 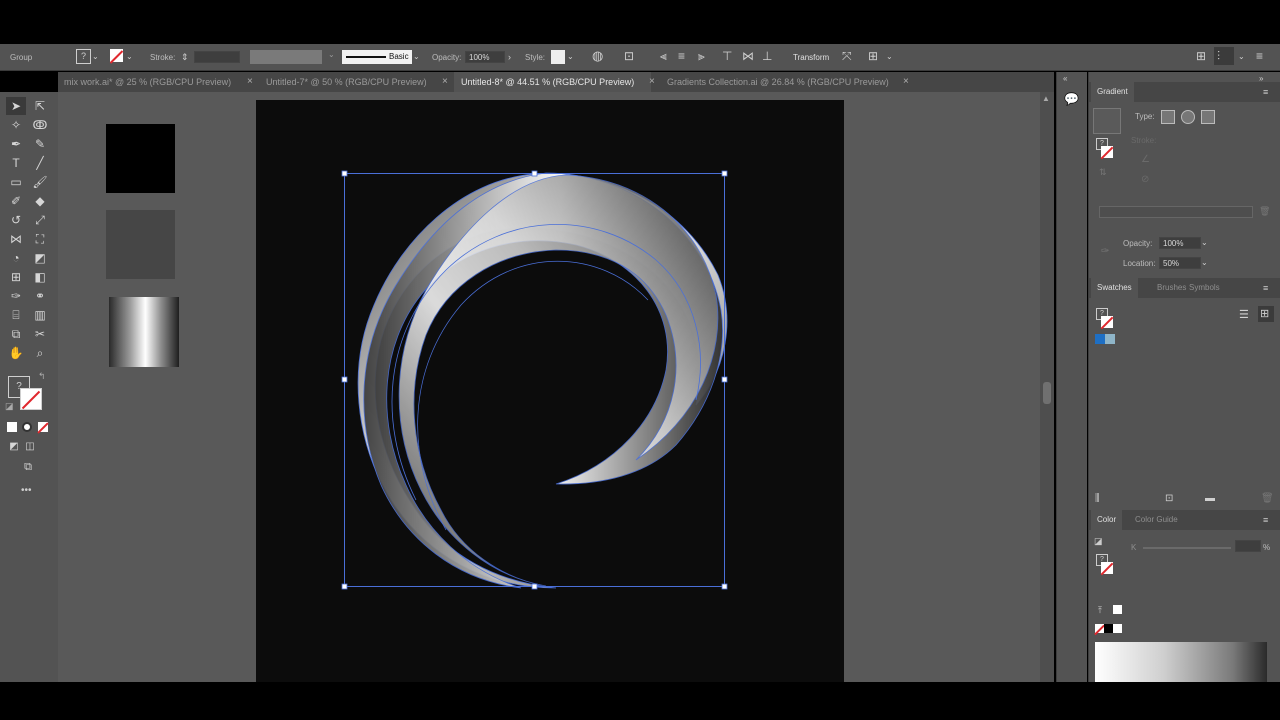 I want to click on none-swatch, so click(x=1099, y=628).